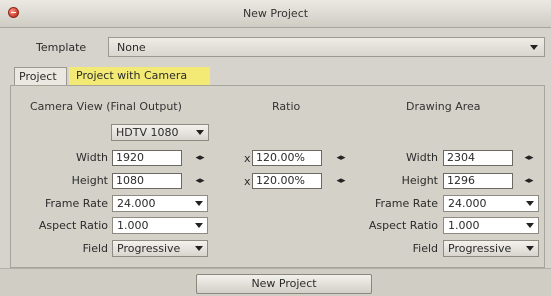  What do you see at coordinates (247, 158) in the screenshot?
I see `ratio-width-prefix: x` at bounding box center [247, 158].